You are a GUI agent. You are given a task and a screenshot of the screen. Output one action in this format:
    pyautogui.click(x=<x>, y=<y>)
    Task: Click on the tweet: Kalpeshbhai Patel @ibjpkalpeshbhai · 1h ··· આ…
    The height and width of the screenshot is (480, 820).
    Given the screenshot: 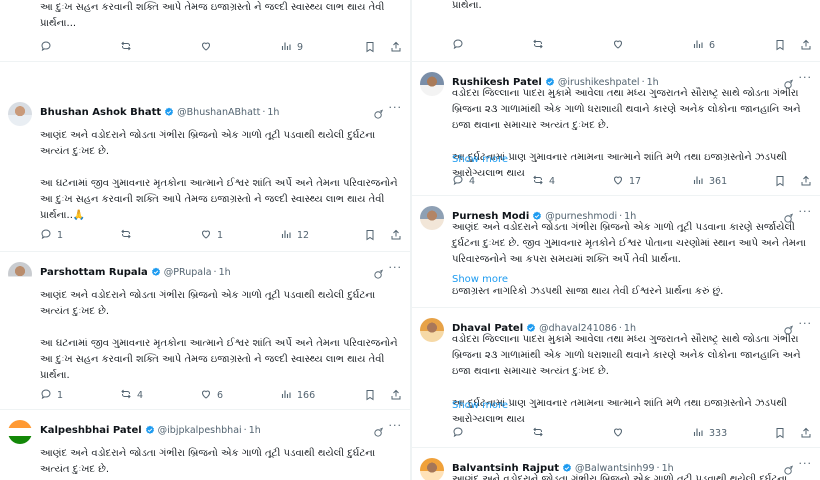 What is the action you would take?
    pyautogui.click(x=205, y=445)
    